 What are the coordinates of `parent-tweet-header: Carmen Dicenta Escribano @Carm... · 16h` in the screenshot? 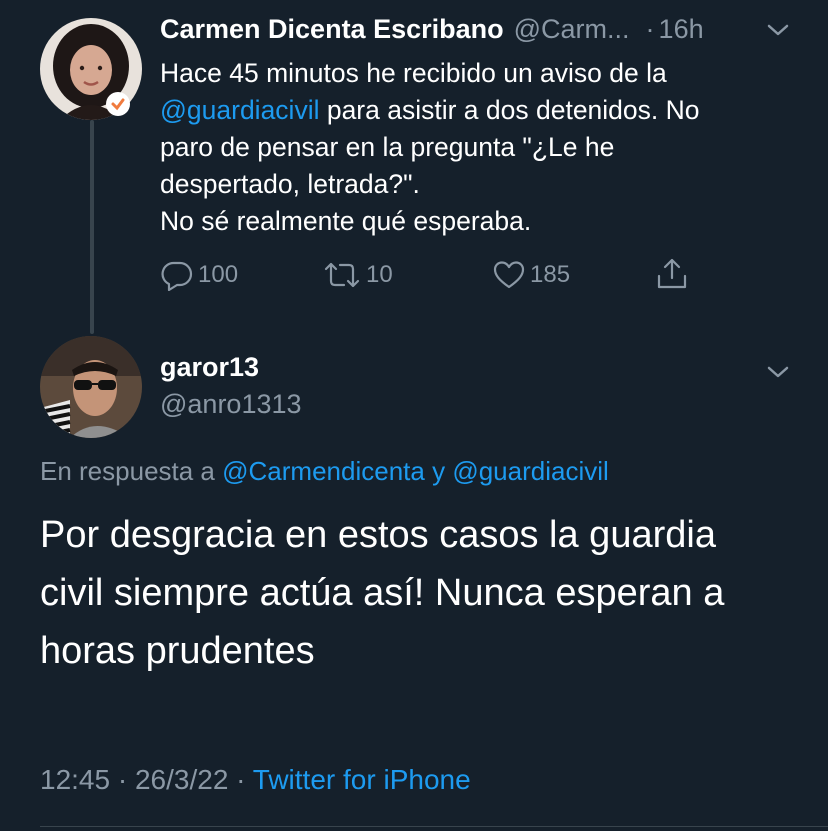 It's located at (432, 32).